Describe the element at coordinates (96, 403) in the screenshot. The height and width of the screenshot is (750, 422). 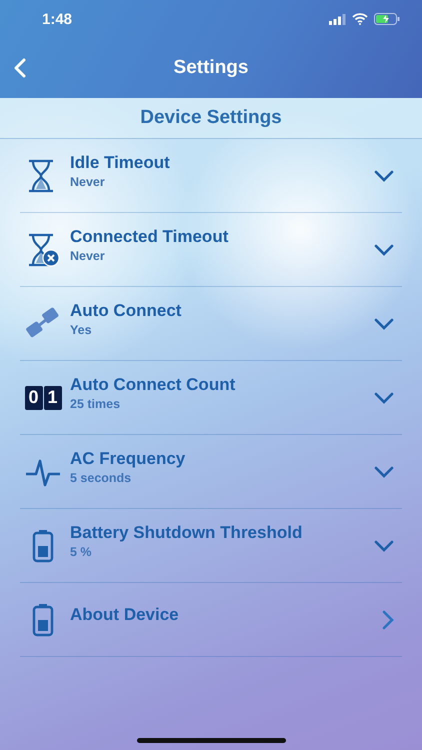
I see `setting-value: 25 times` at that location.